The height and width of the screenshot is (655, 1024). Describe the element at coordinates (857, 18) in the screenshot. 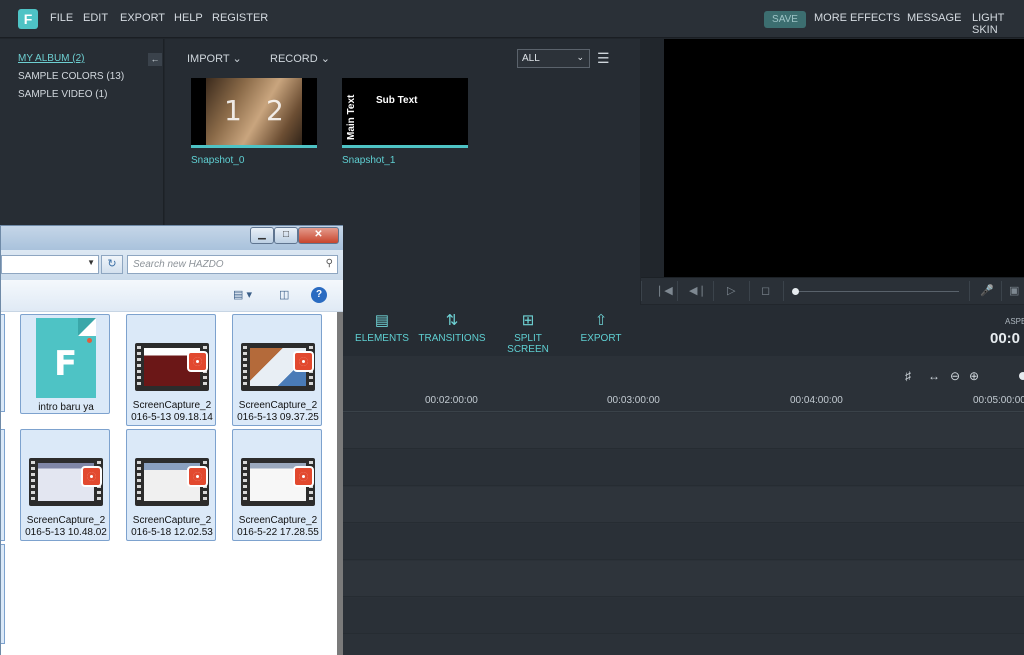

I see `more-effects-link: MORE EFFECTS` at that location.